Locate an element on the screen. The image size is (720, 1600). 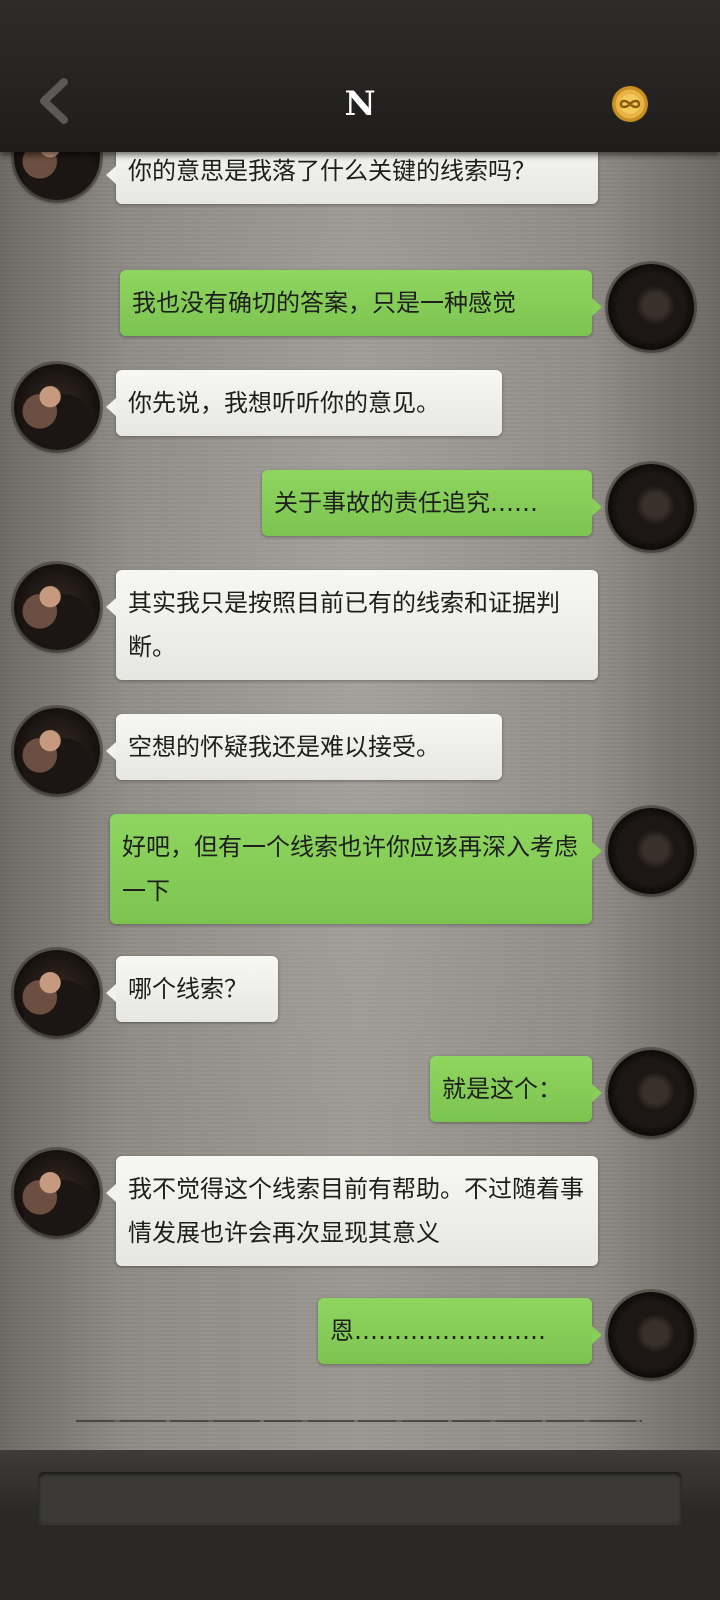
message-bubble: 你的意思是我落了什么关键的线索吗？ is located at coordinates (352, 178).